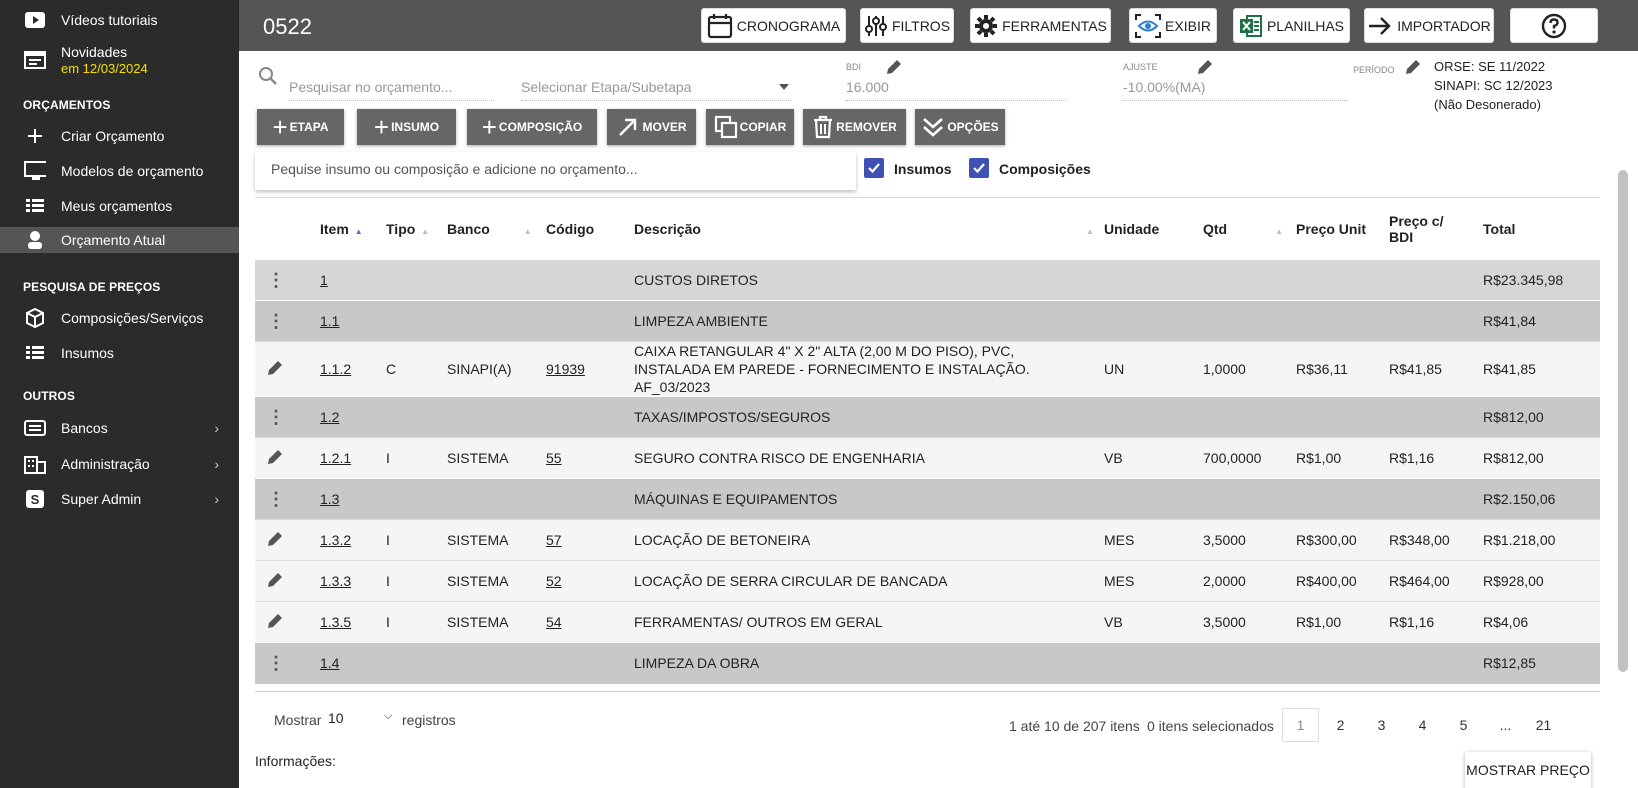  Describe the element at coordinates (119, 353) in the screenshot. I see `sidebar-item-insumos: Insumos` at that location.